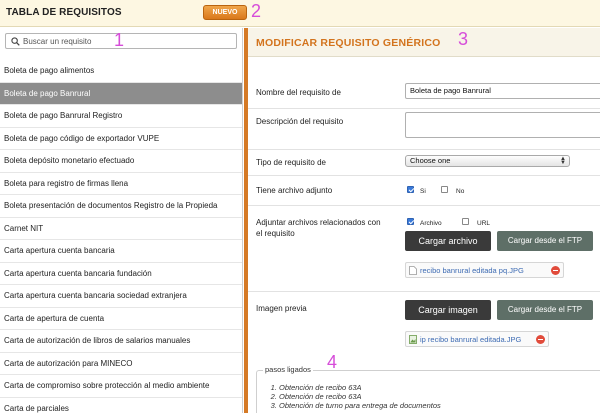 The image size is (600, 413). What do you see at coordinates (121, 139) in the screenshot?
I see `list-item: Boleta de pago código de exportador VUPE` at bounding box center [121, 139].